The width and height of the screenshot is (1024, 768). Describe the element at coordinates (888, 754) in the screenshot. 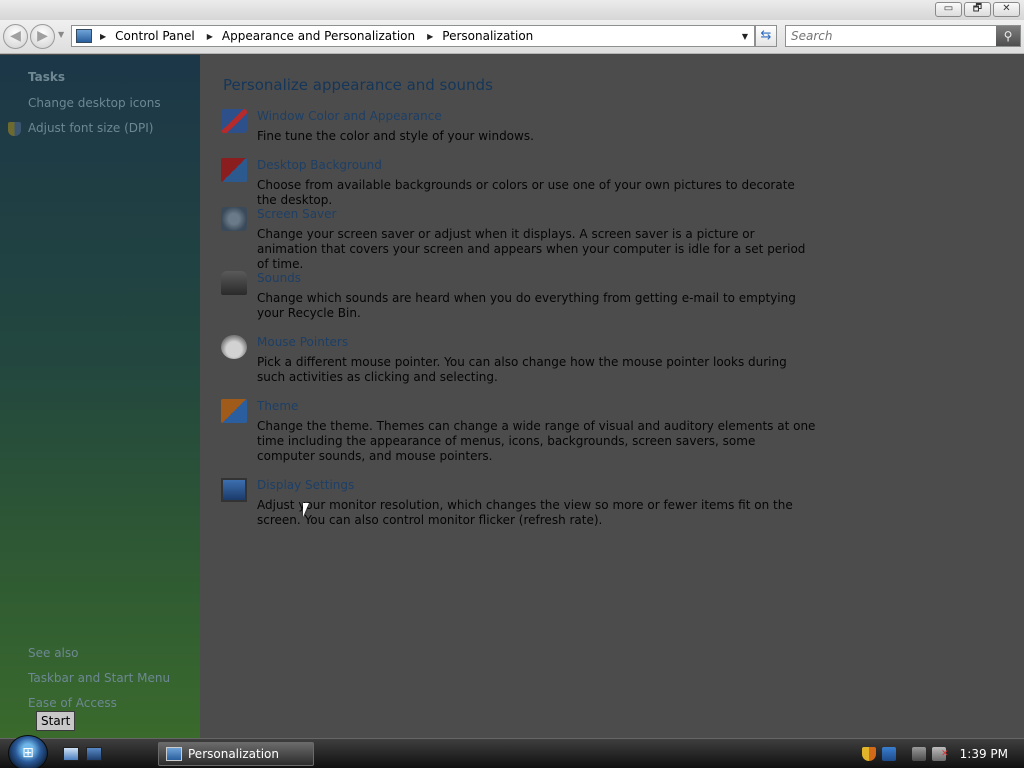

I see `network-icon` at that location.